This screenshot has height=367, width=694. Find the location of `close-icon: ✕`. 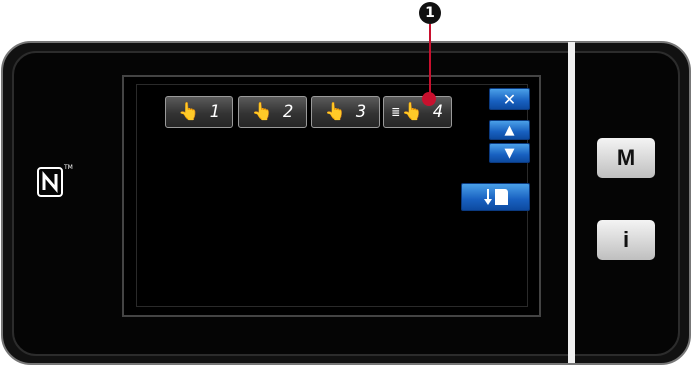

close-icon: ✕ is located at coordinates (509, 99).